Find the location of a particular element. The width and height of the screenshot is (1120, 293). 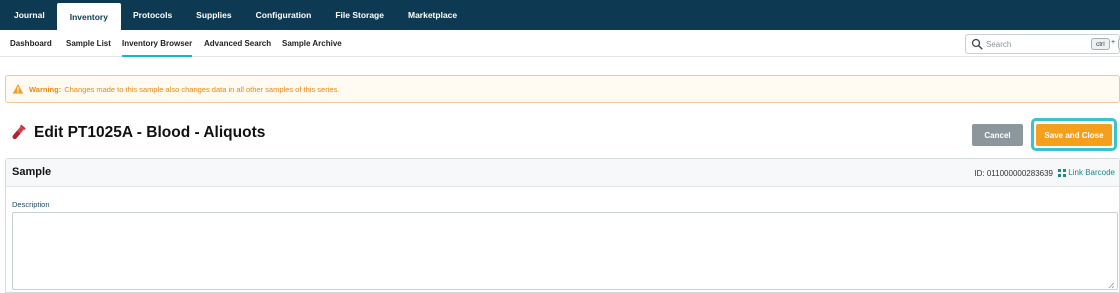

search-box: ctrl + is located at coordinates (1042, 44).